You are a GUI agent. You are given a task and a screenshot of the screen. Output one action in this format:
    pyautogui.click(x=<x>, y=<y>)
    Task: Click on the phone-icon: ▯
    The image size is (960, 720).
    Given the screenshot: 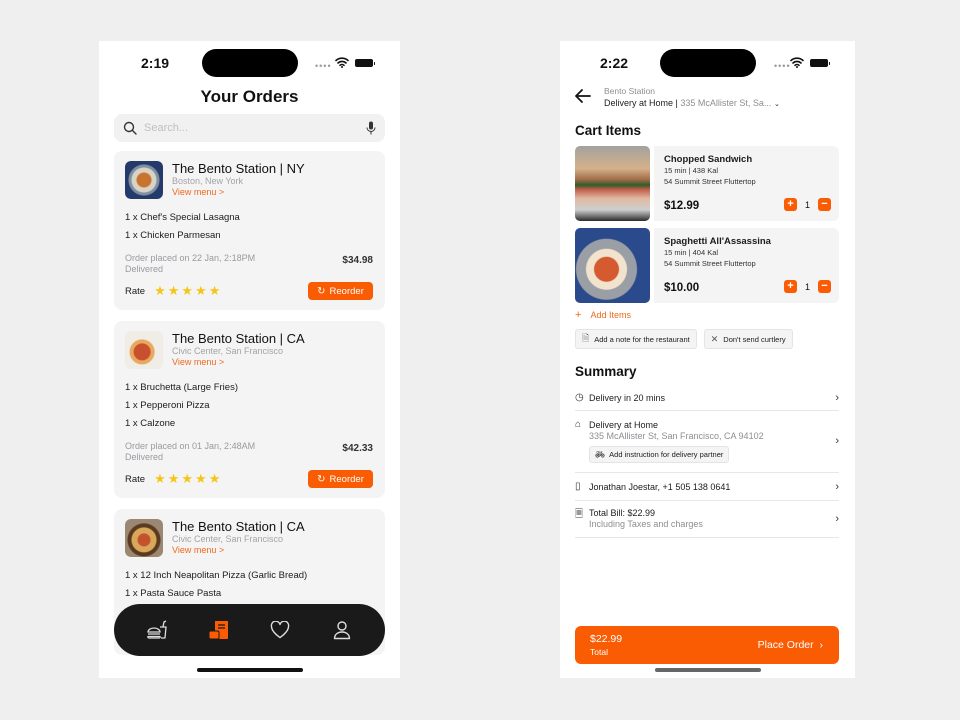 What is the action you would take?
    pyautogui.click(x=578, y=486)
    